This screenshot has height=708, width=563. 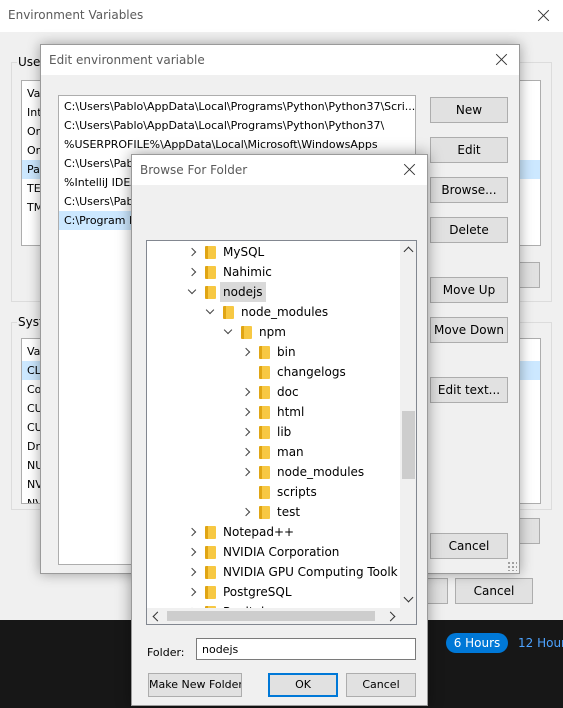 What do you see at coordinates (274, 512) in the screenshot?
I see `tree-item: test` at bounding box center [274, 512].